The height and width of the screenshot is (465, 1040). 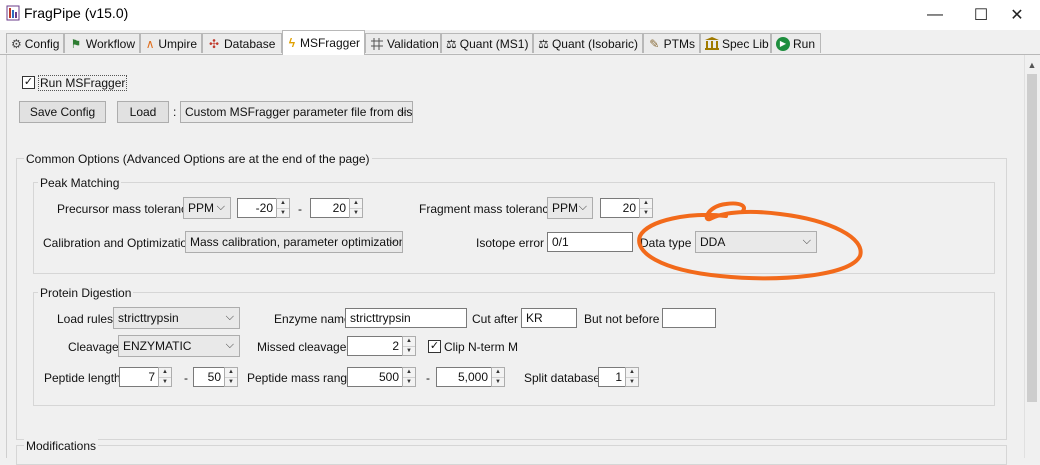 What do you see at coordinates (257, 208) in the screenshot?
I see `precursor-low-field: -20` at bounding box center [257, 208].